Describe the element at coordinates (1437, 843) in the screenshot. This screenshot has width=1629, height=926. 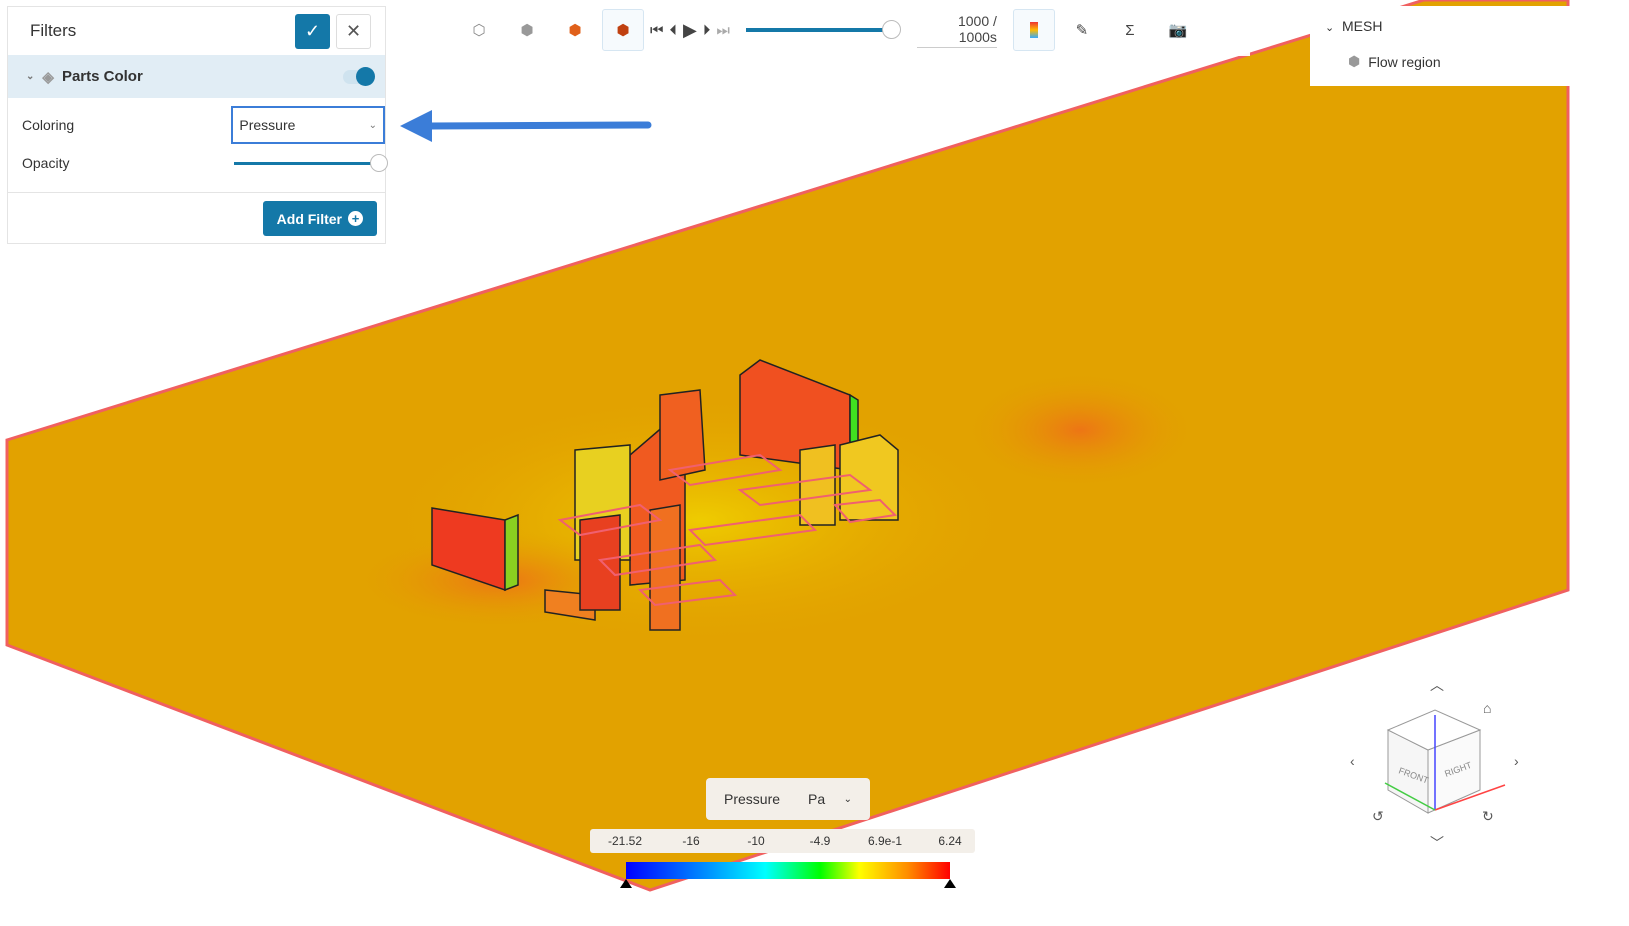
I see `rotate-down-icon: ﹀` at that location.